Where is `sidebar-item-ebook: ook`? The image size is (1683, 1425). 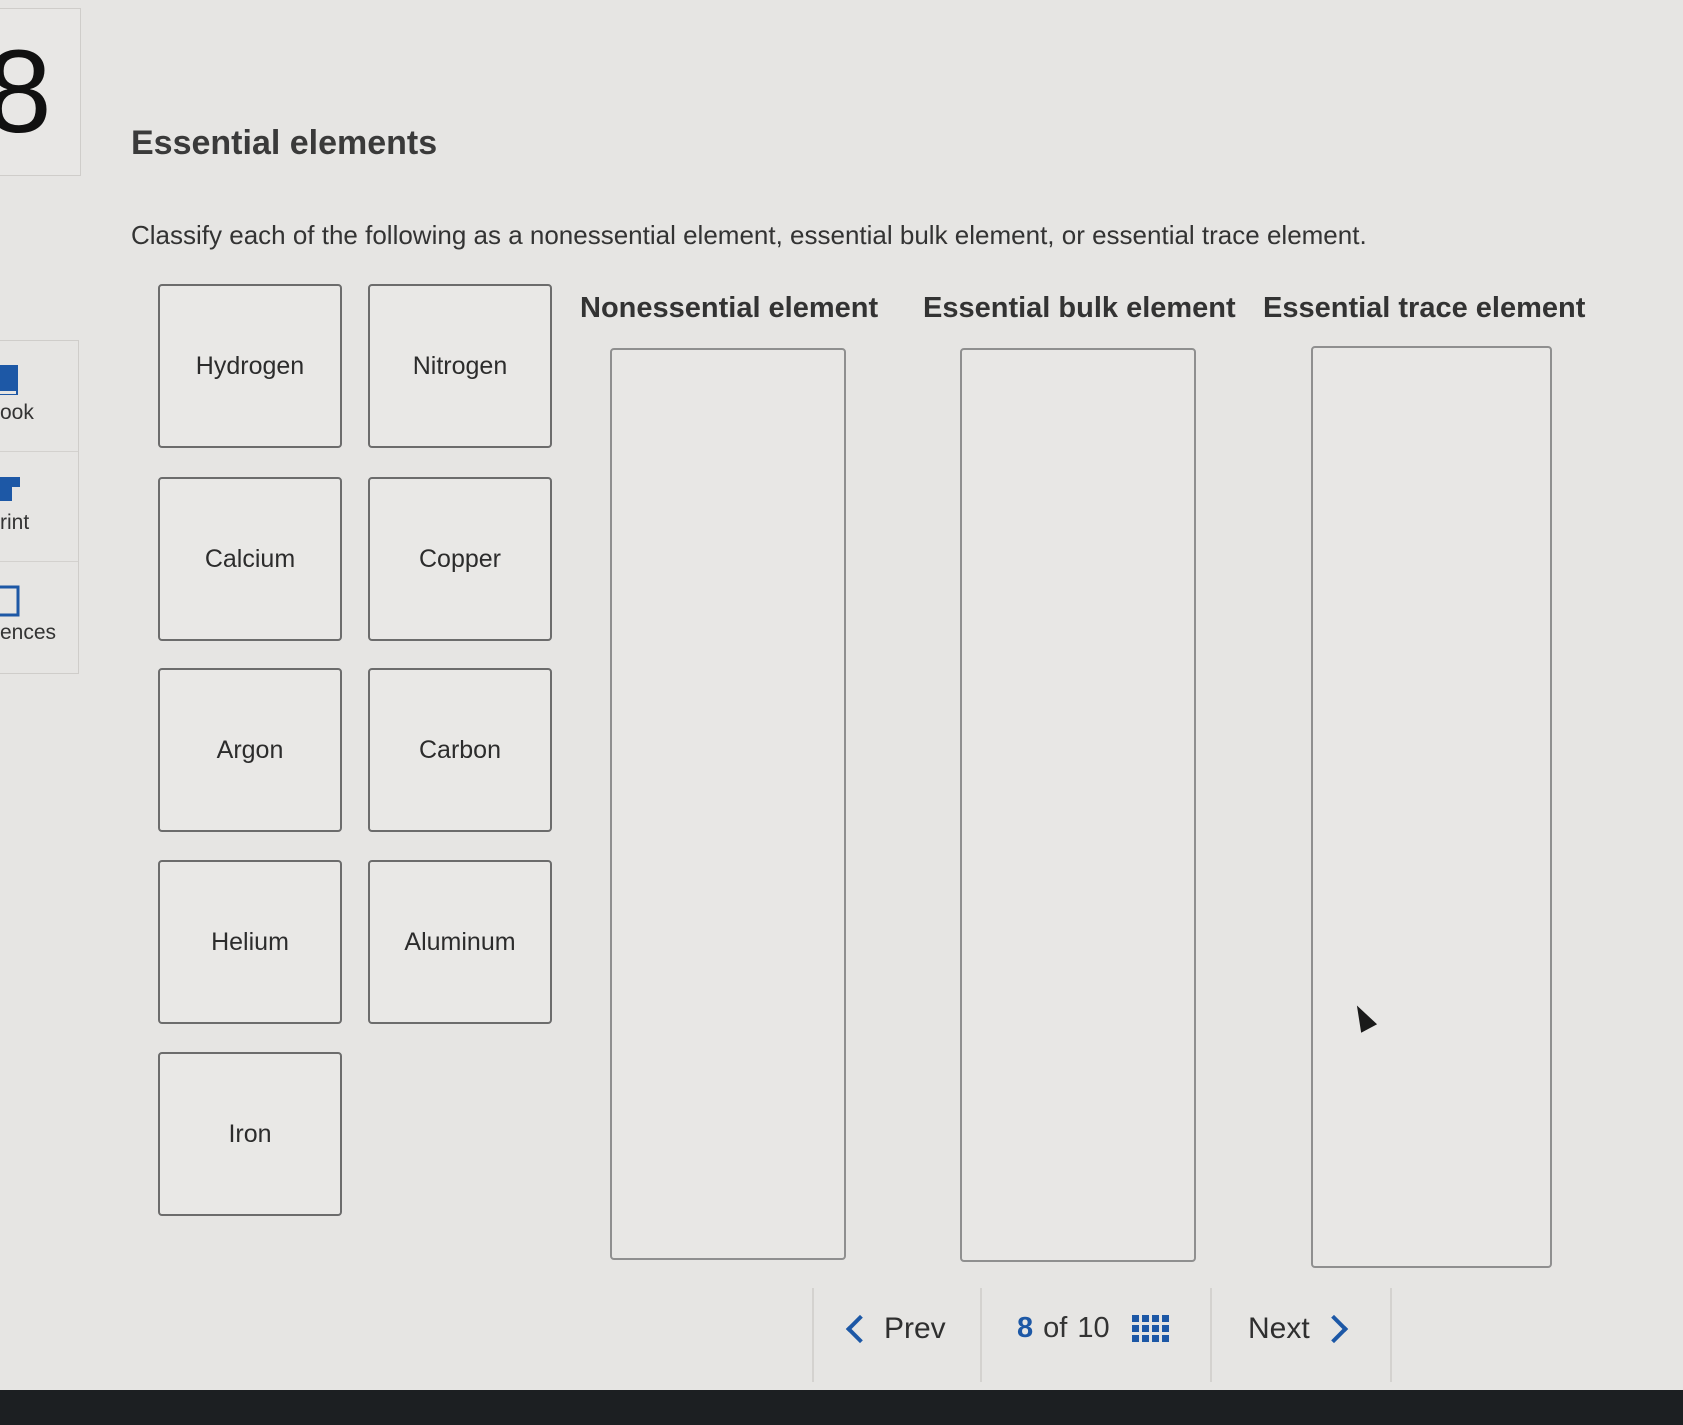
sidebar-item-ebook: ook is located at coordinates (39, 396).